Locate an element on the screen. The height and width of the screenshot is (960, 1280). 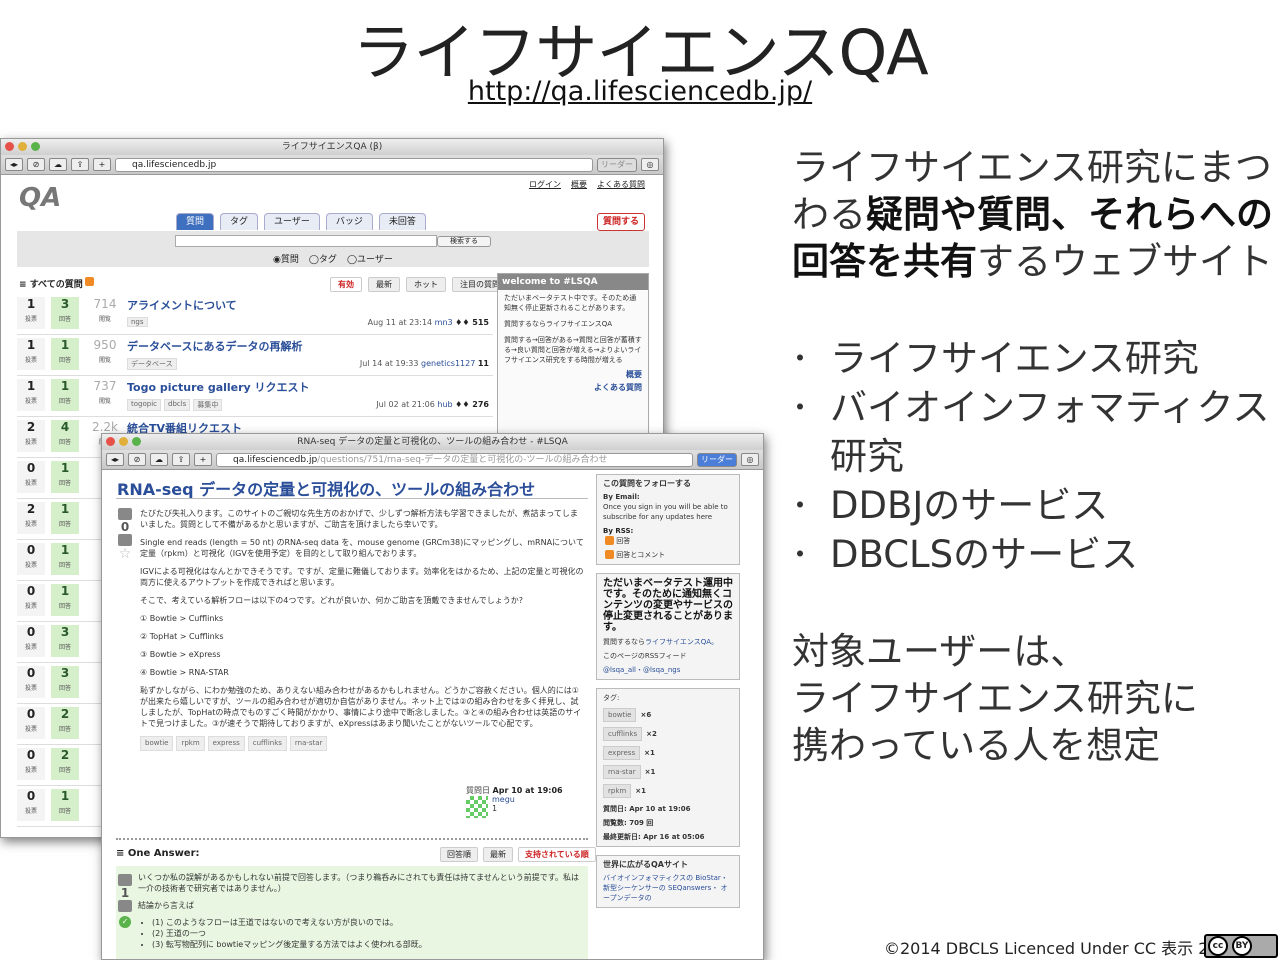
question-title-link: データベースにあるデータの再解析 is located at coordinates (214, 346).